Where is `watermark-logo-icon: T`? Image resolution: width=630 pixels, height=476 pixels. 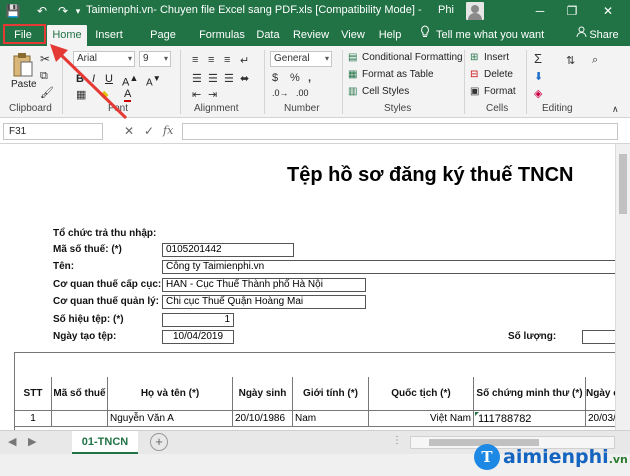
watermark-logo-icon: T is located at coordinates (487, 457).